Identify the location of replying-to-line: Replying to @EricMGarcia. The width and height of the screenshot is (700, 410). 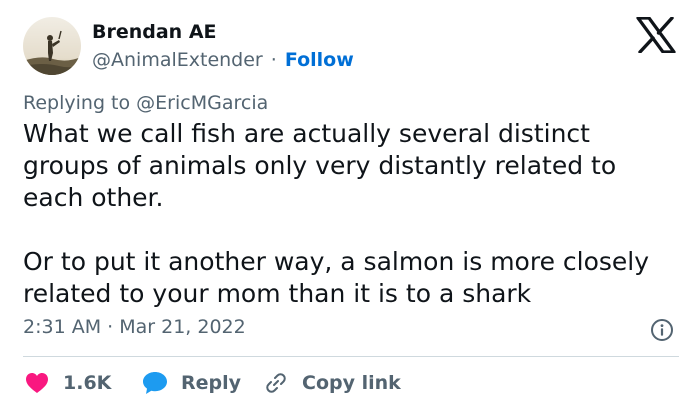
(145, 103).